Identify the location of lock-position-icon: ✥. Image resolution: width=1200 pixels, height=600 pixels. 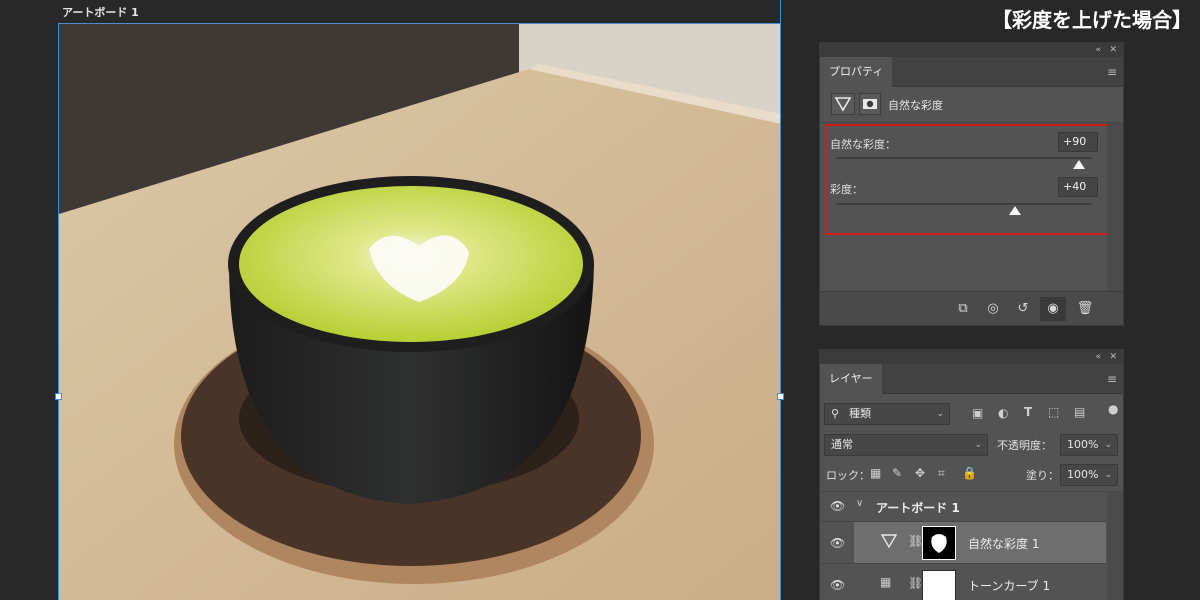
(920, 473).